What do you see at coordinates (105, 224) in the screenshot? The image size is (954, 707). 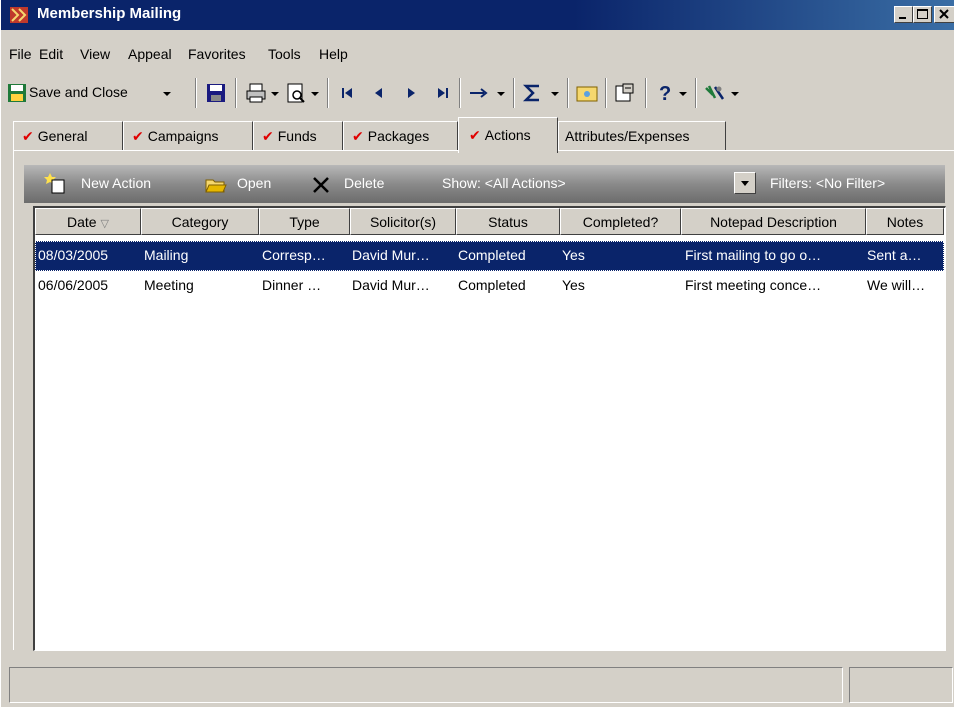 I see `sort-descending-icon: ▽` at bounding box center [105, 224].